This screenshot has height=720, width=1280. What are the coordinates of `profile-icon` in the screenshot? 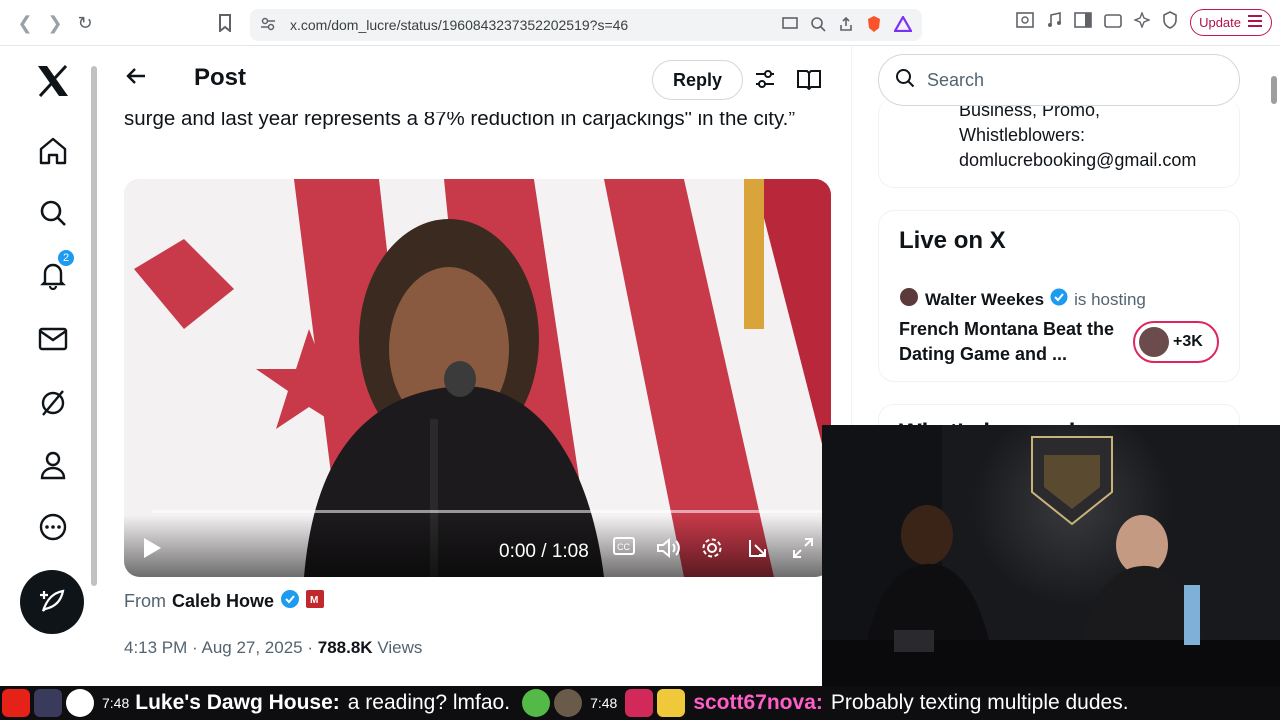 It's located at (53, 465).